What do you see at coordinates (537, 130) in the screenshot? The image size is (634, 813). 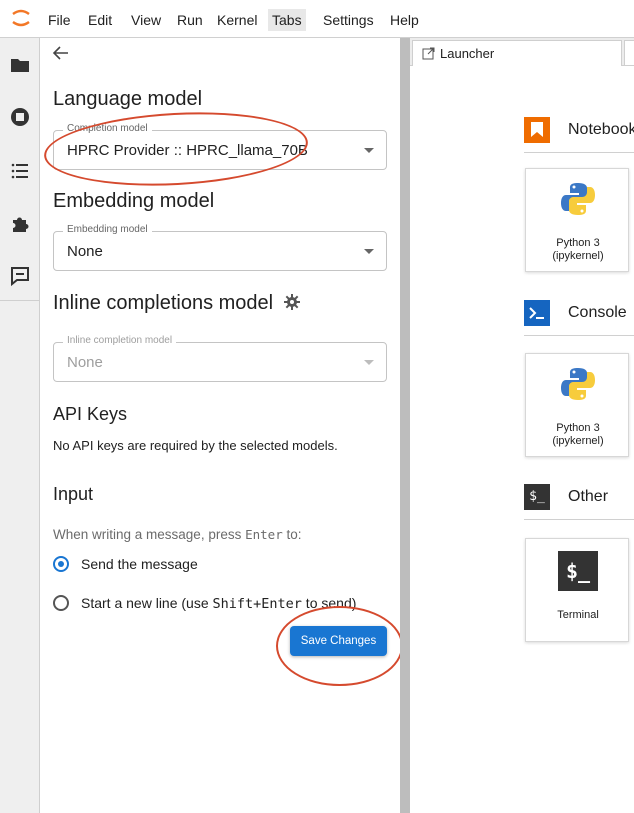 I see `notebook-icon` at bounding box center [537, 130].